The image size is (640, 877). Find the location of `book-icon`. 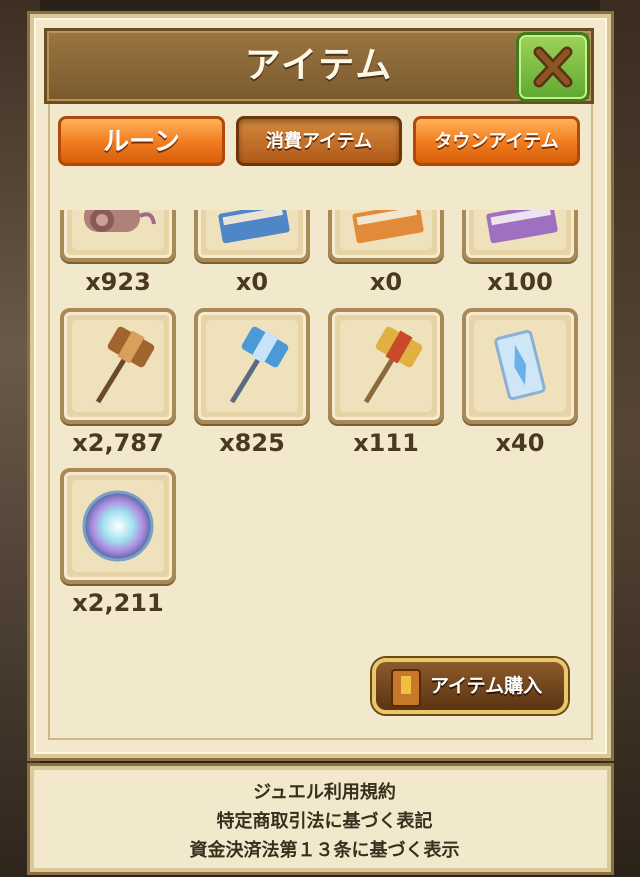

book-icon is located at coordinates (406, 688).